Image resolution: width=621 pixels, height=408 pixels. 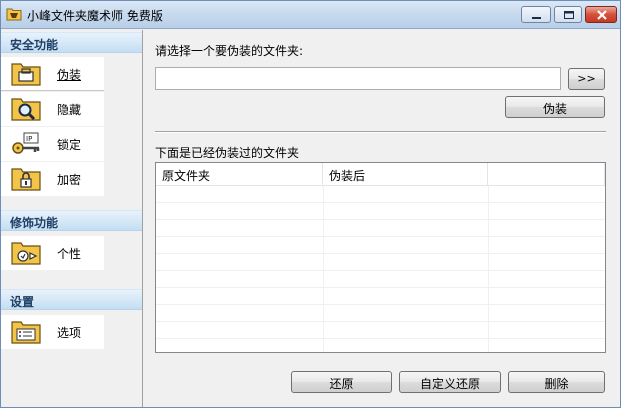 I want to click on section-header-security: 安全功能, so click(x=71, y=42).